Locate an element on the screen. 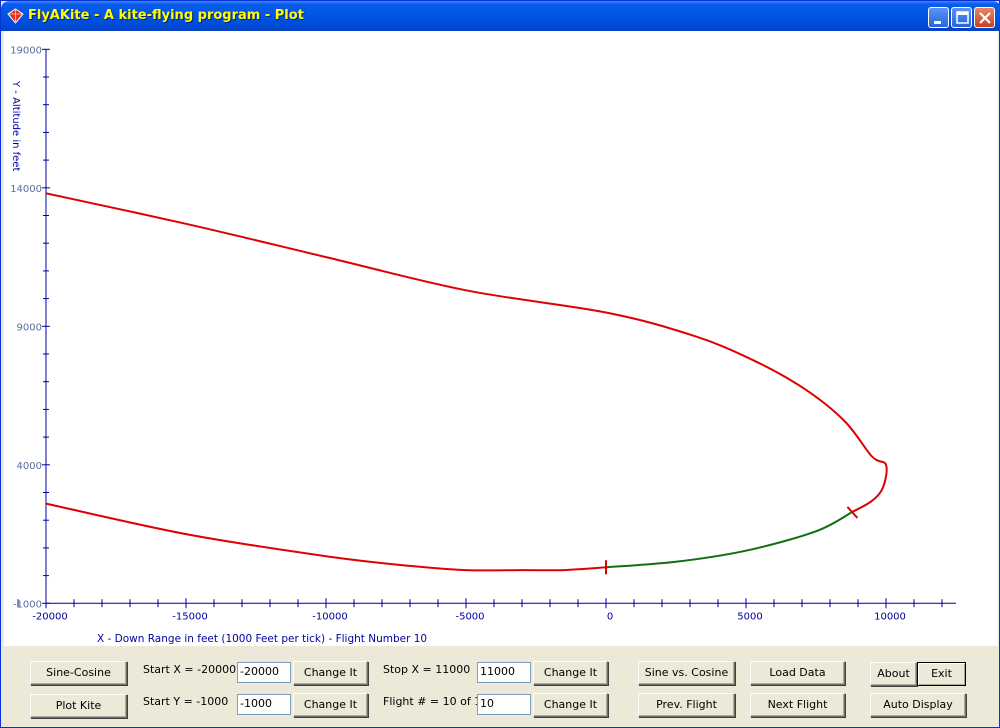 This screenshot has height=728, width=1000. y-tick-label: 4000 is located at coordinates (29, 466).